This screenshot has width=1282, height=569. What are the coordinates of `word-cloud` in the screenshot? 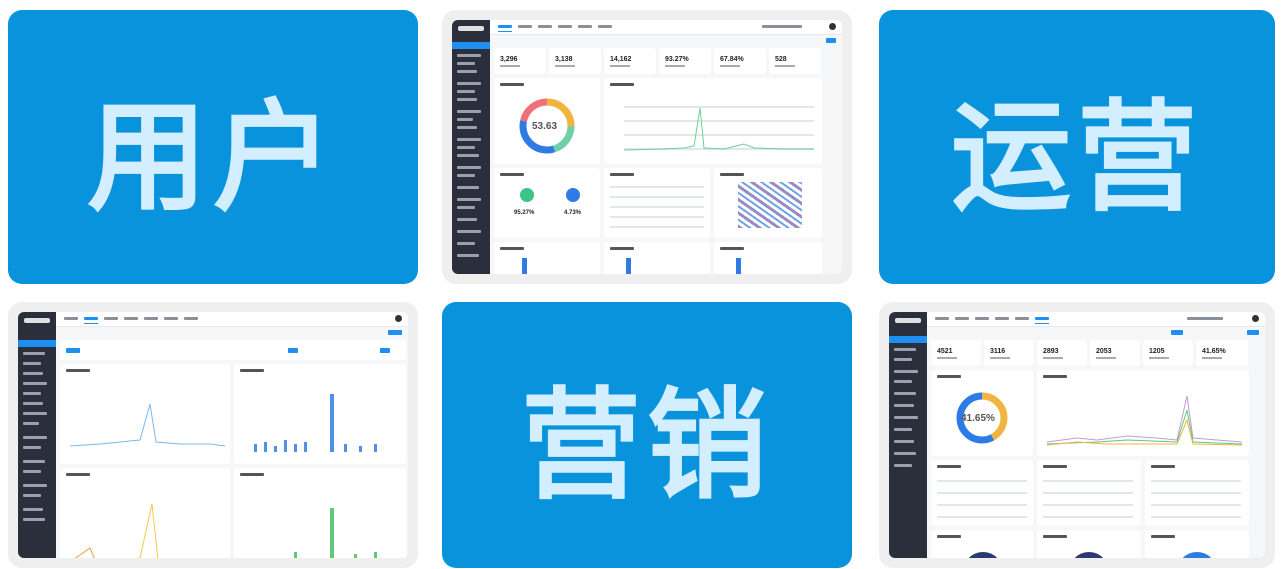 It's located at (770, 205).